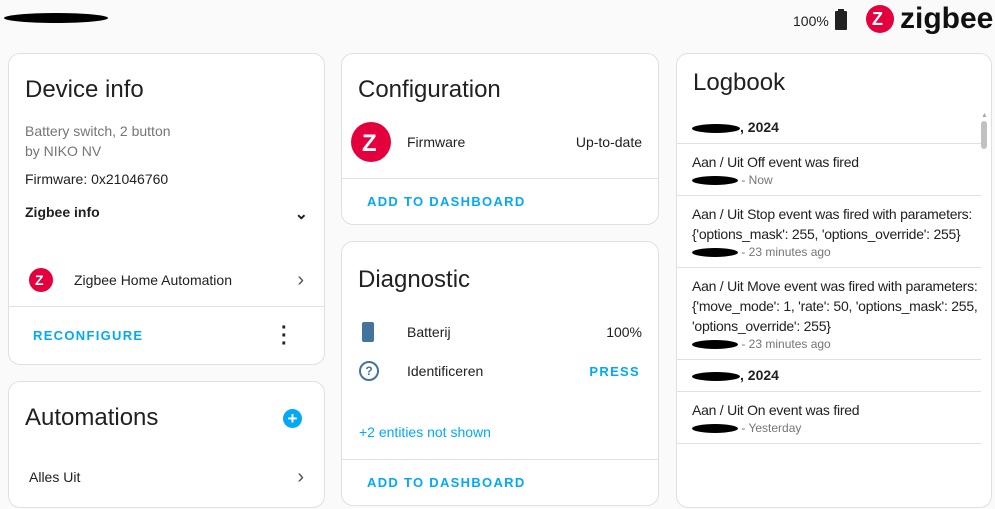  What do you see at coordinates (166, 280) in the screenshot?
I see `integration-link: Z Zigbee Home Automation ›` at bounding box center [166, 280].